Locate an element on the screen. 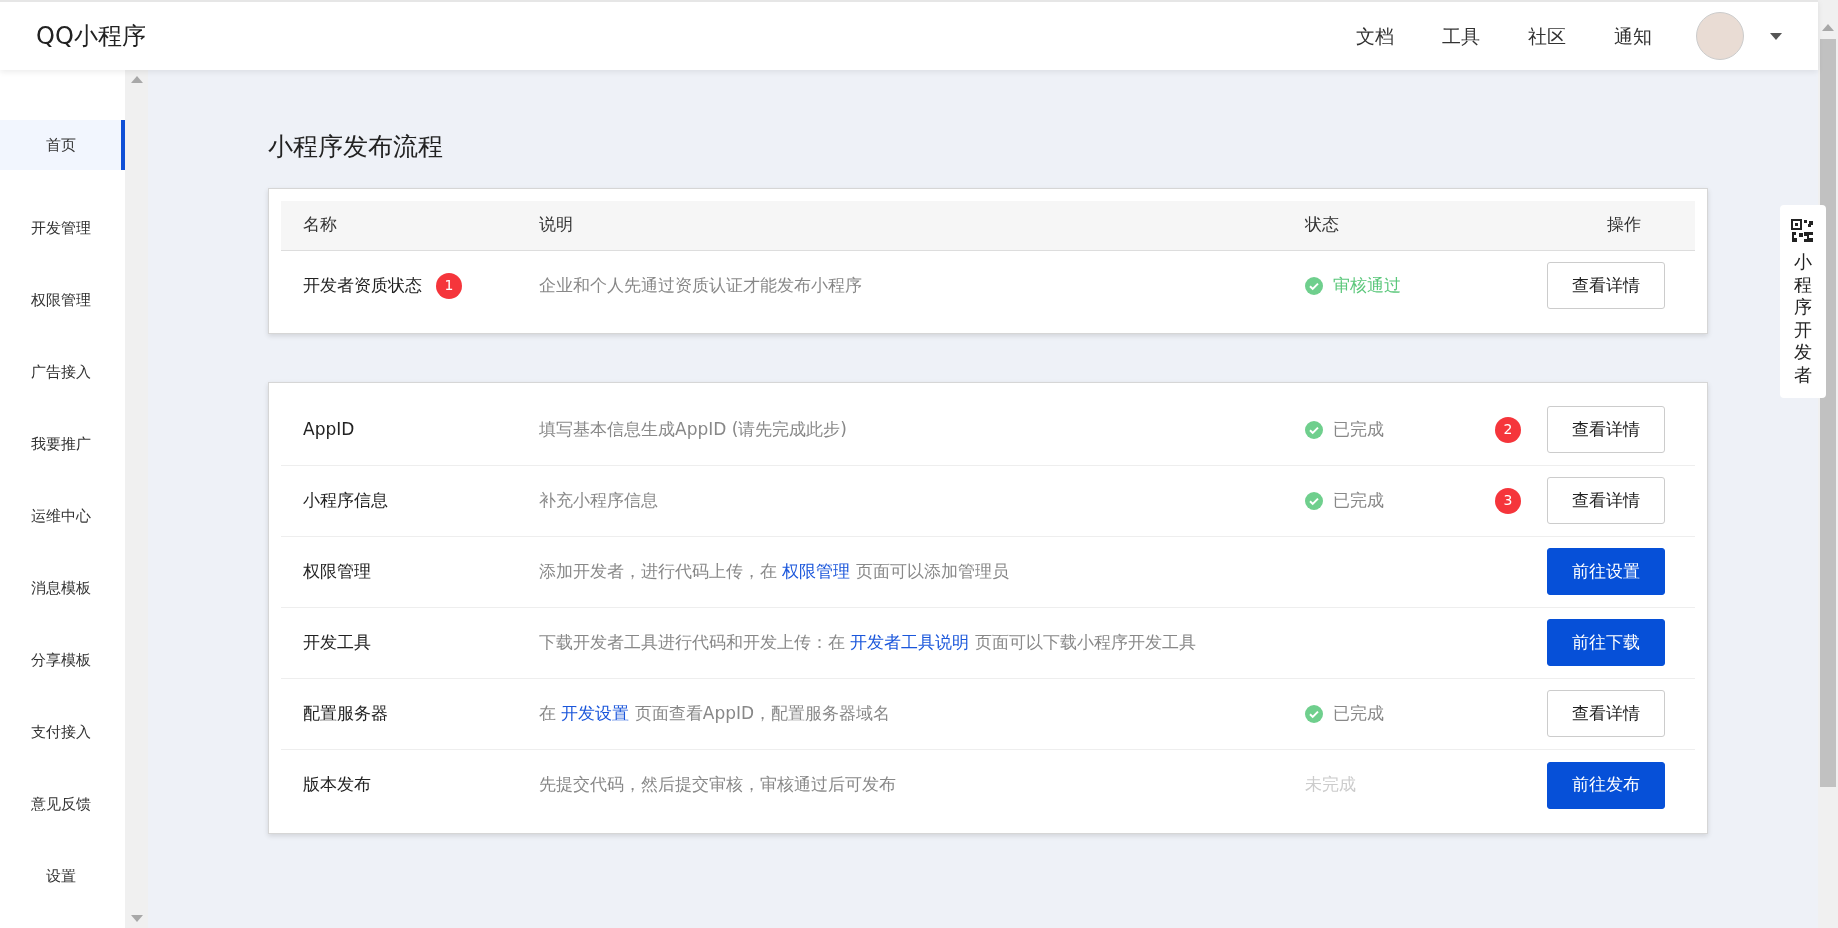  row-description: 企业和个人先通过资质认证才能发布小程序 is located at coordinates (700, 284).